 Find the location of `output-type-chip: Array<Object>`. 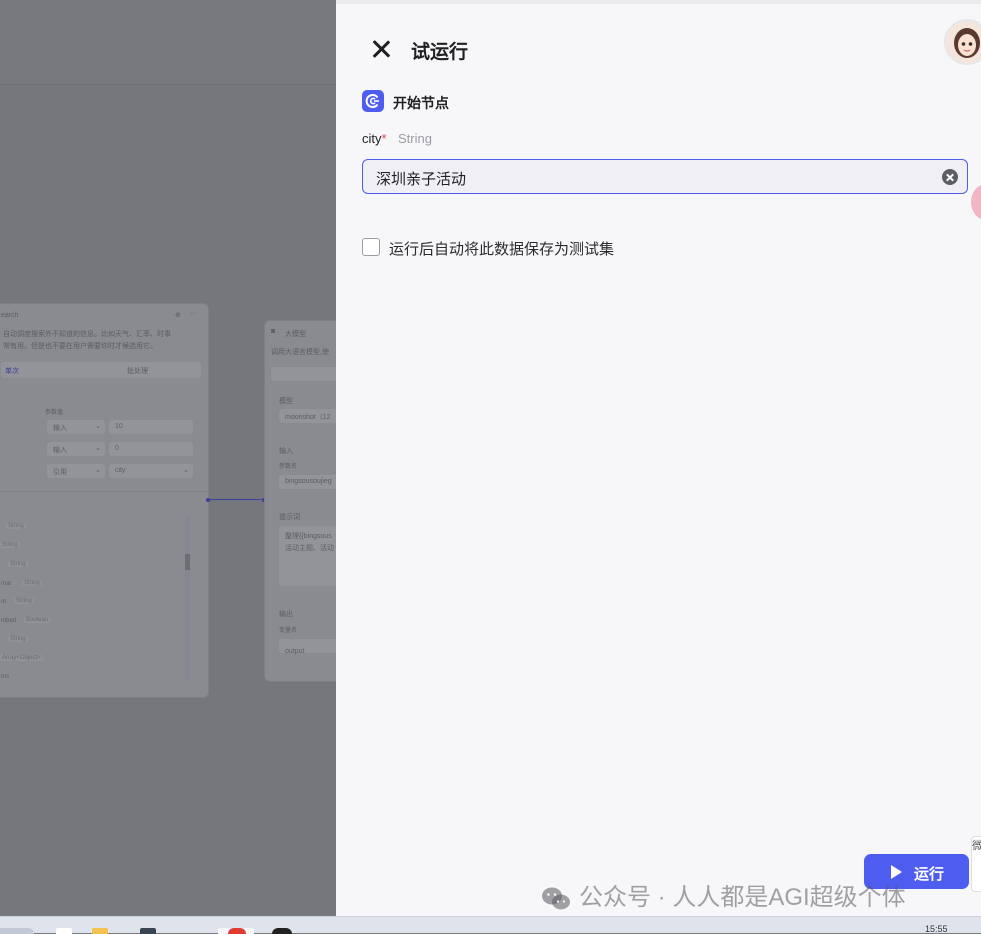

output-type-chip: Array<Object> is located at coordinates (22, 658).